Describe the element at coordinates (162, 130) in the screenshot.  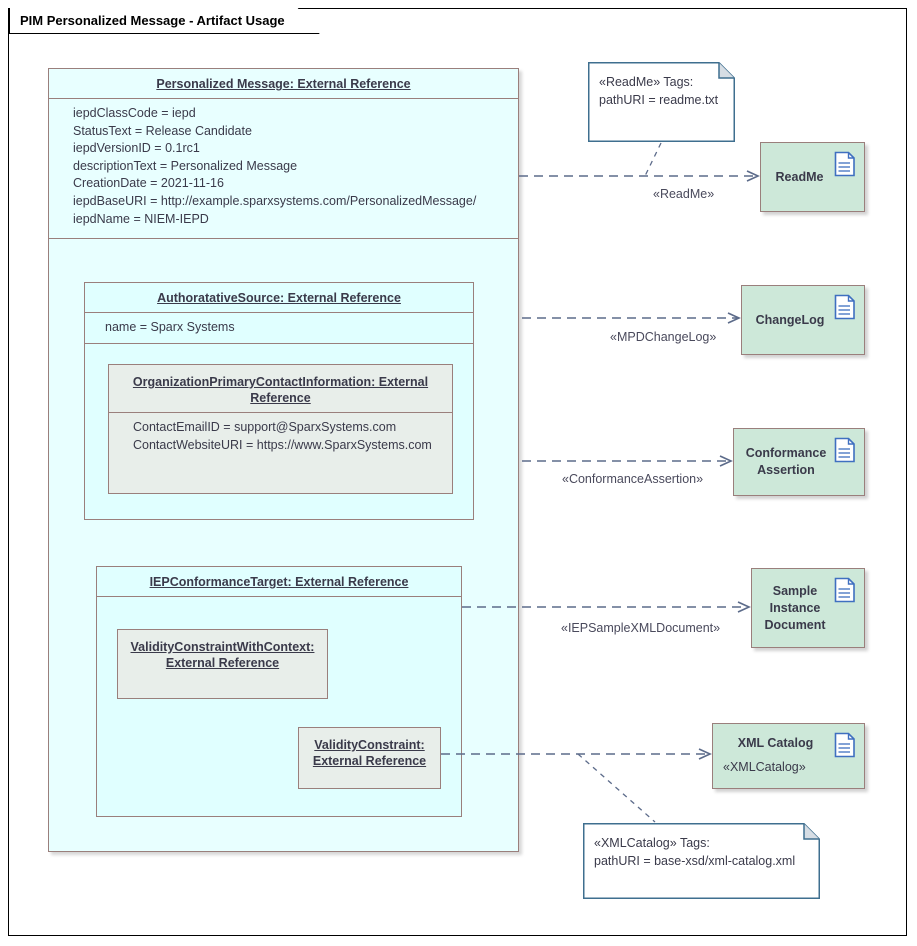
I see `attribute-row: StatusText = Release Candidate` at that location.